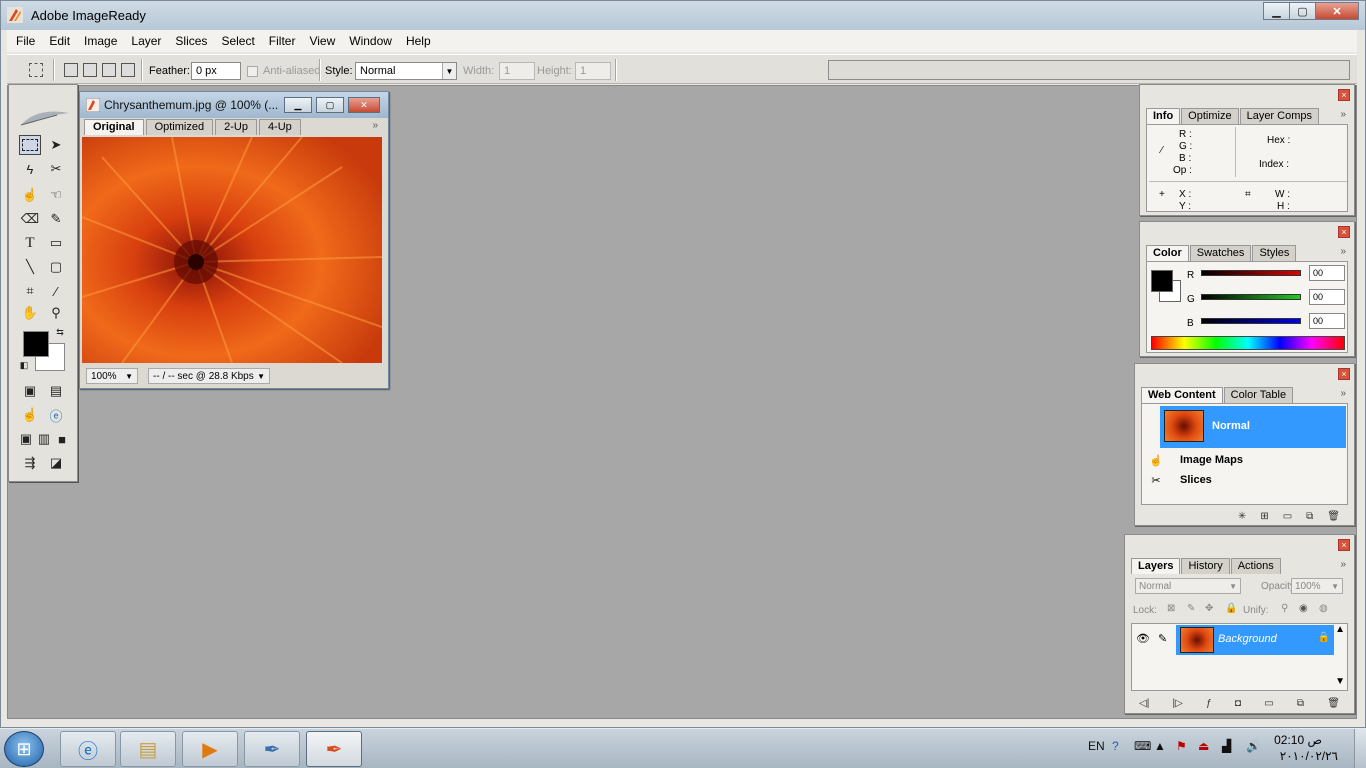 This screenshot has width=1366, height=768. What do you see at coordinates (1171, 608) in the screenshot?
I see `lock-transparency-icon: ⊠` at bounding box center [1171, 608].